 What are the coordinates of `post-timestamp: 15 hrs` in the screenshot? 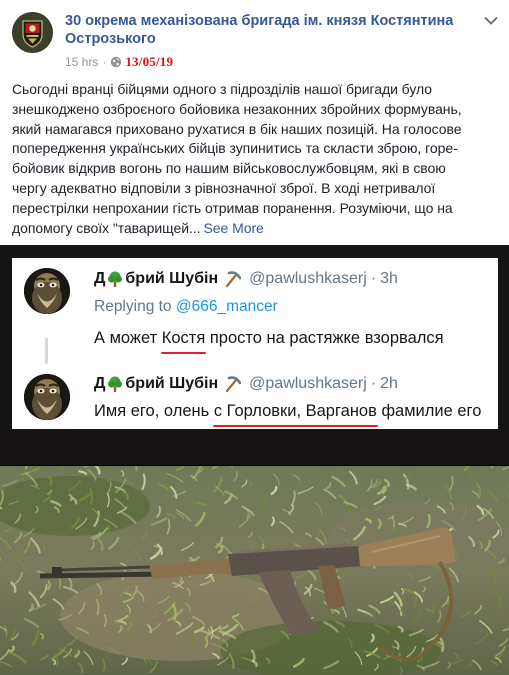 It's located at (81, 62).